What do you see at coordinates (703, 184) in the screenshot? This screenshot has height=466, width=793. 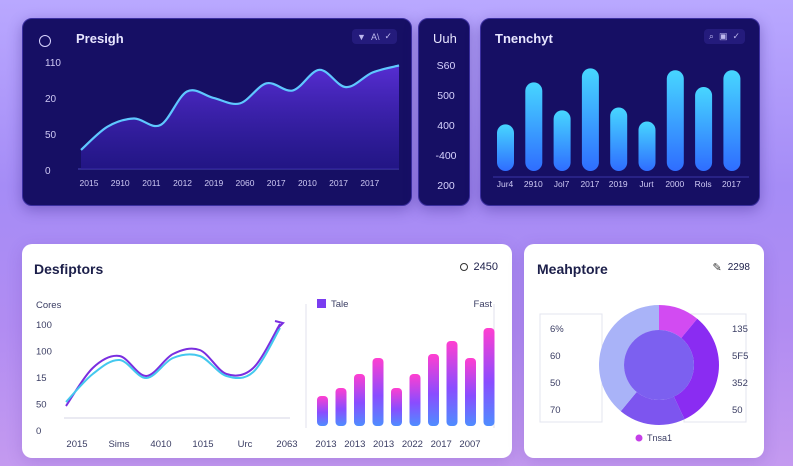 I see `x-tick-label: Rols` at bounding box center [703, 184].